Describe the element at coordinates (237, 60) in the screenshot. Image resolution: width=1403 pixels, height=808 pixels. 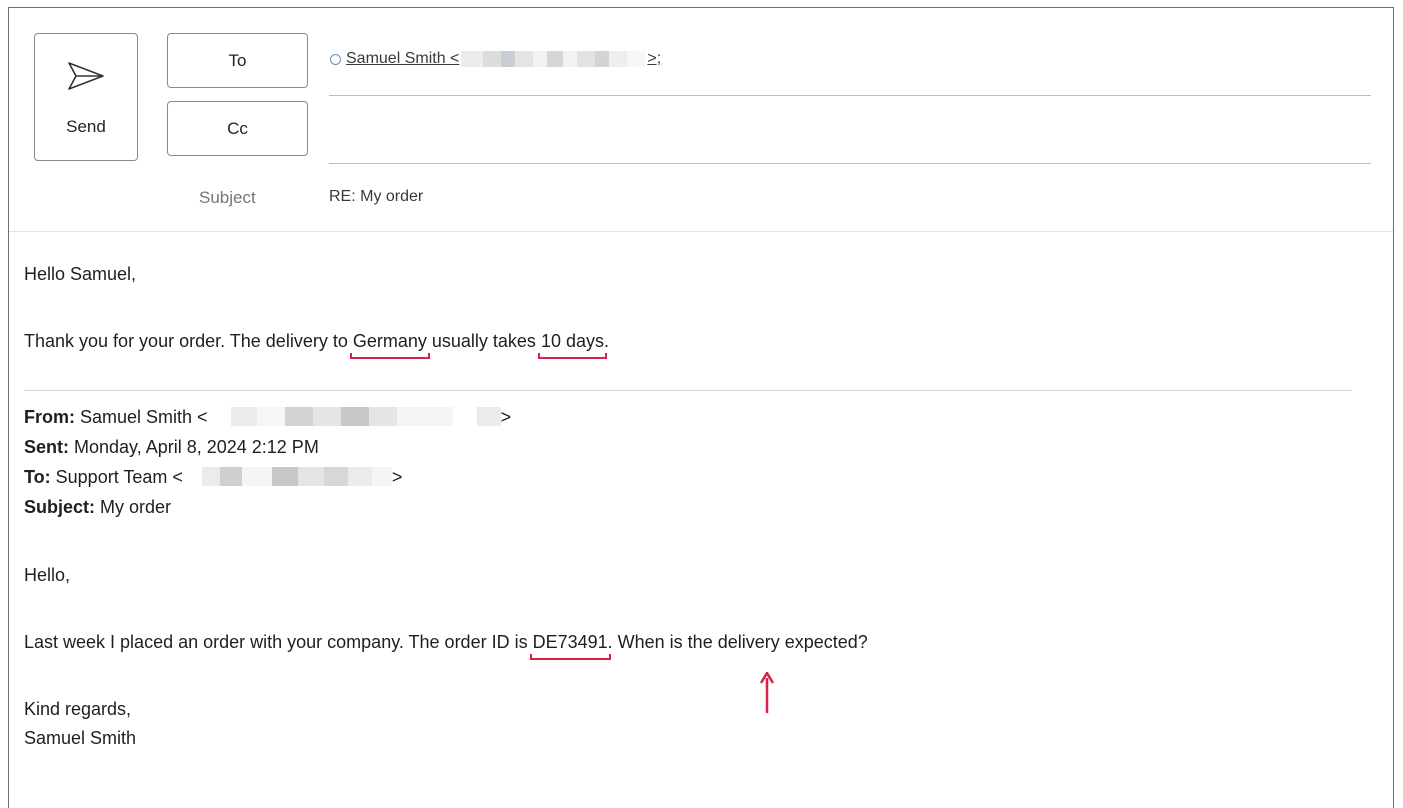
I see `to-button: To` at that location.